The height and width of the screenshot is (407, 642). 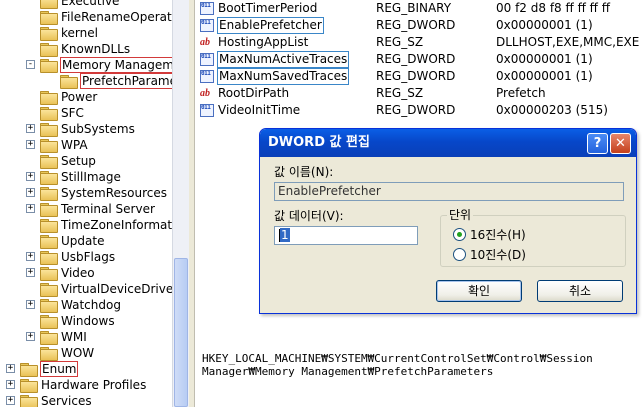 What do you see at coordinates (91, 177) in the screenshot?
I see `tree-item-label: StillImage` at bounding box center [91, 177].